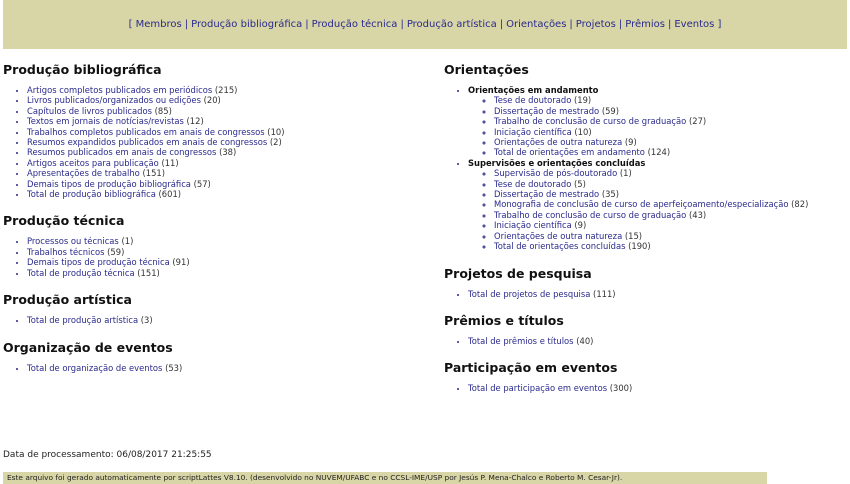 This screenshot has width=850, height=484. What do you see at coordinates (569, 152) in the screenshot?
I see `list-item-link: Total de orientações em andamento` at bounding box center [569, 152].